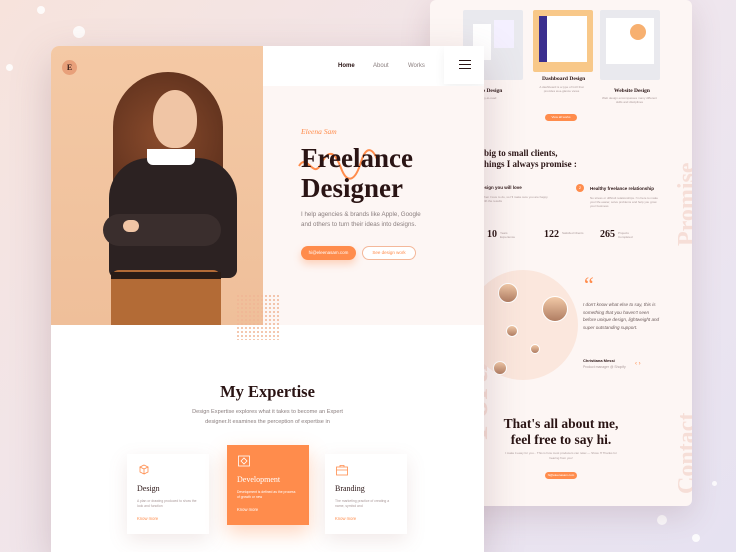 The height and width of the screenshot is (552, 736). Describe the element at coordinates (561, 423) in the screenshot. I see `contact-title-line1: That's all about me,` at that location.